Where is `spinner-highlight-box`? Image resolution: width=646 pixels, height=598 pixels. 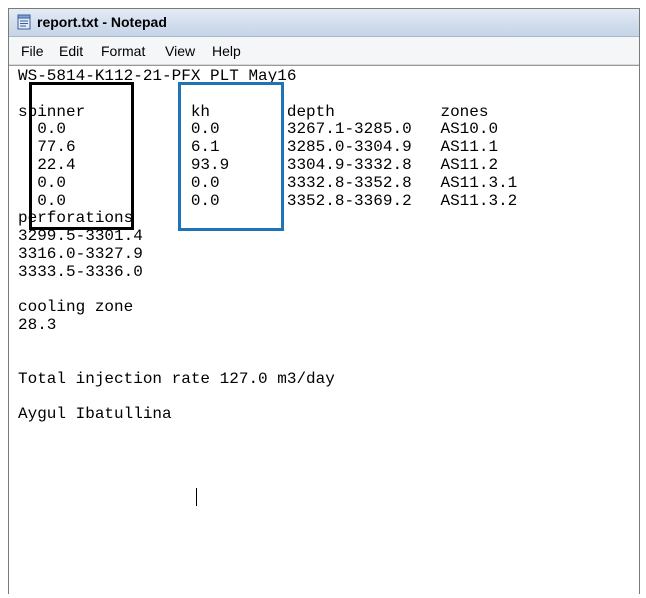 spinner-highlight-box is located at coordinates (81, 156).